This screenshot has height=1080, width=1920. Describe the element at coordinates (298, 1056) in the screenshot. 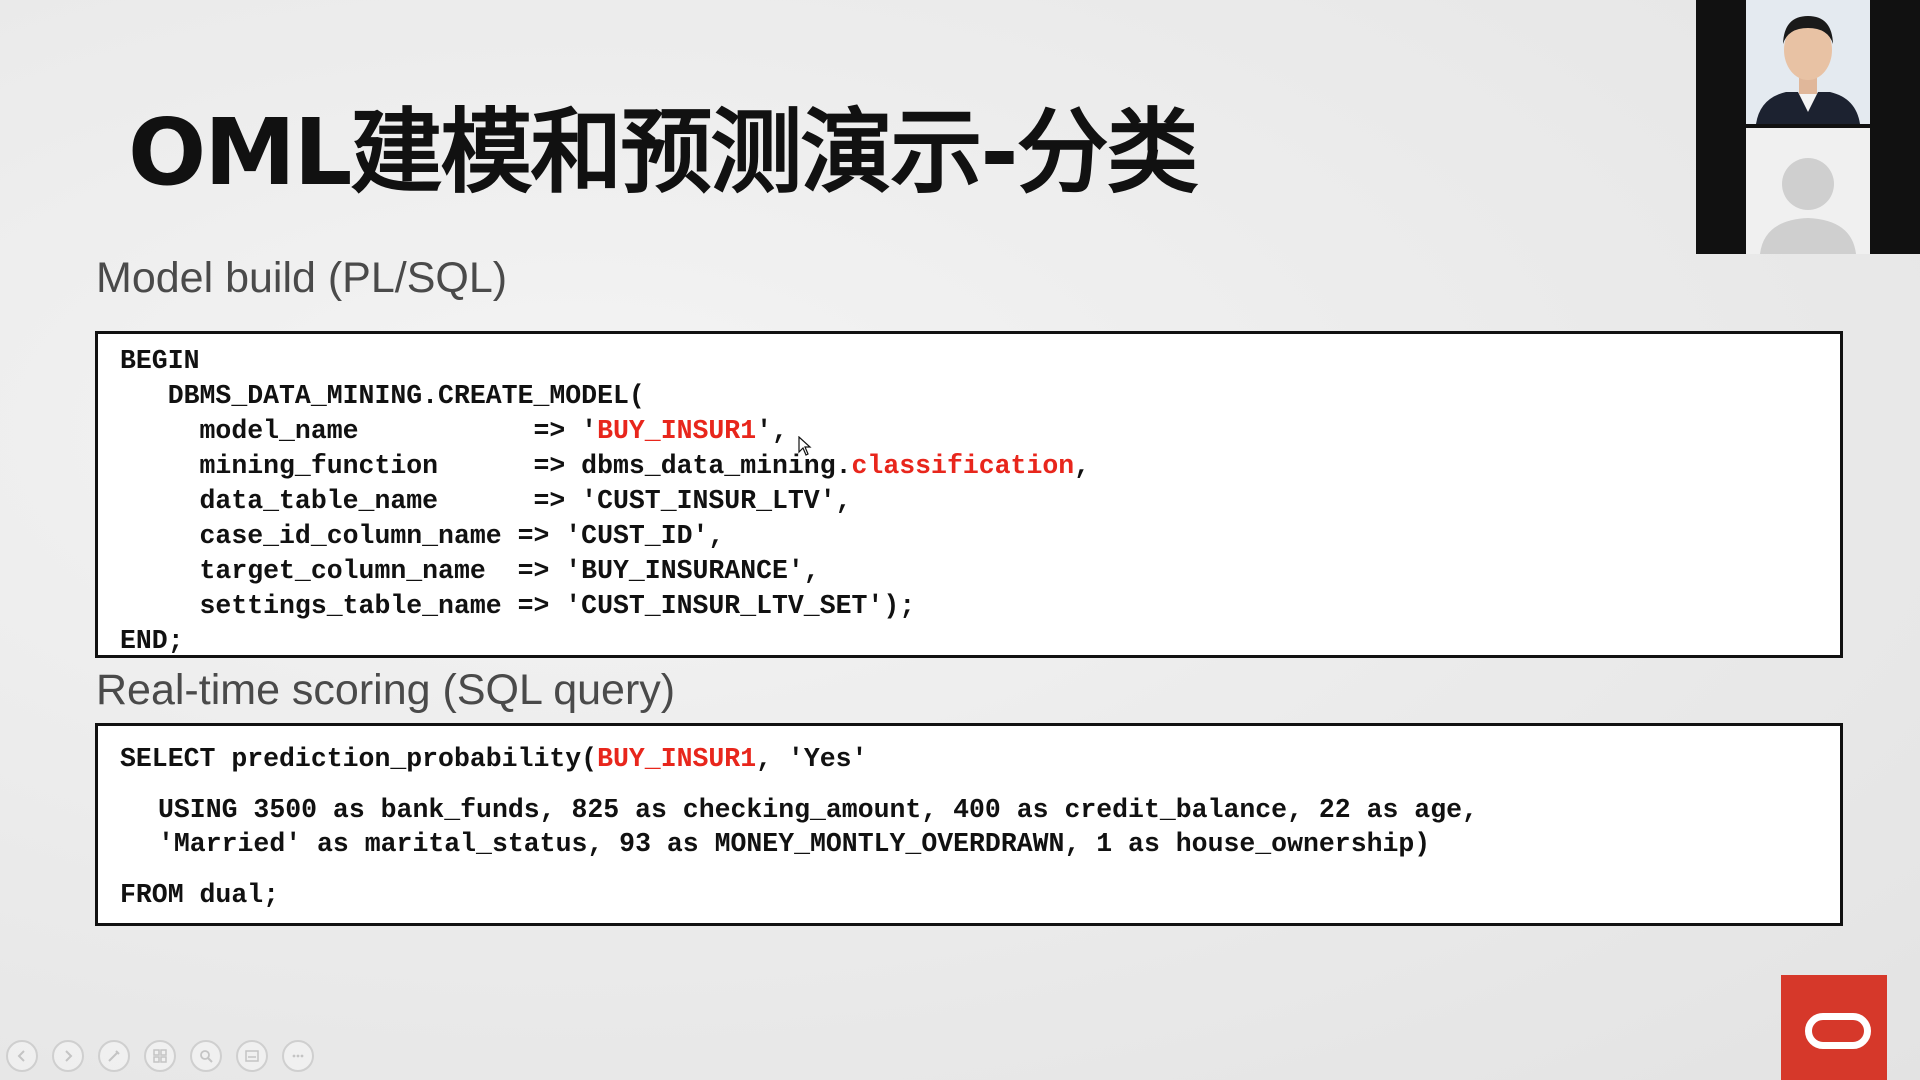

I see `more-options-icon` at that location.